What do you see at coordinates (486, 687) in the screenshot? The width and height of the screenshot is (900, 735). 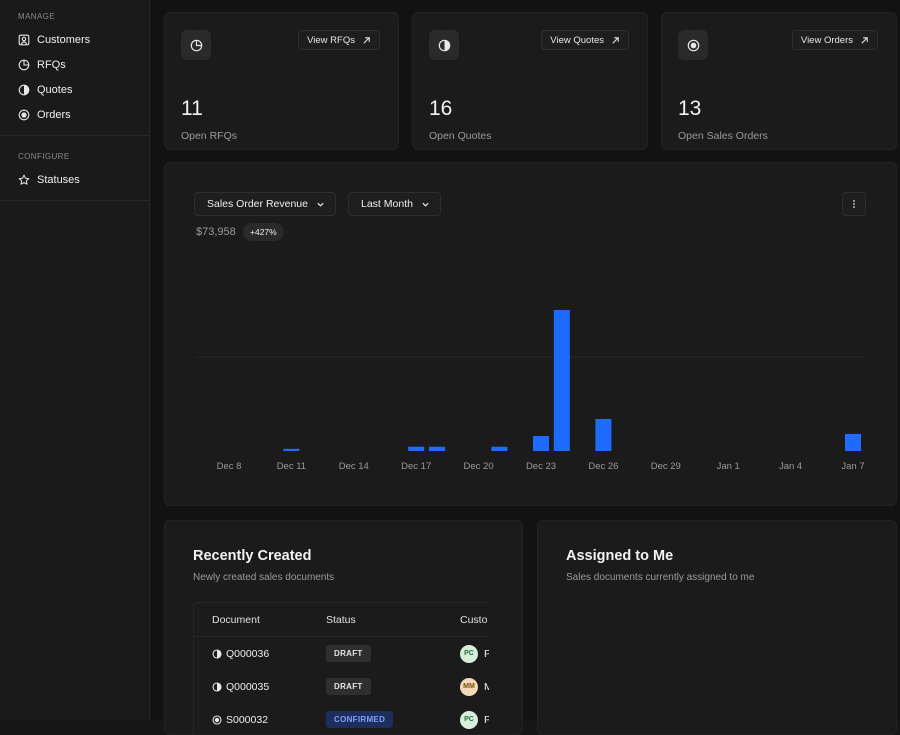 I see `customer-name: M` at bounding box center [486, 687].